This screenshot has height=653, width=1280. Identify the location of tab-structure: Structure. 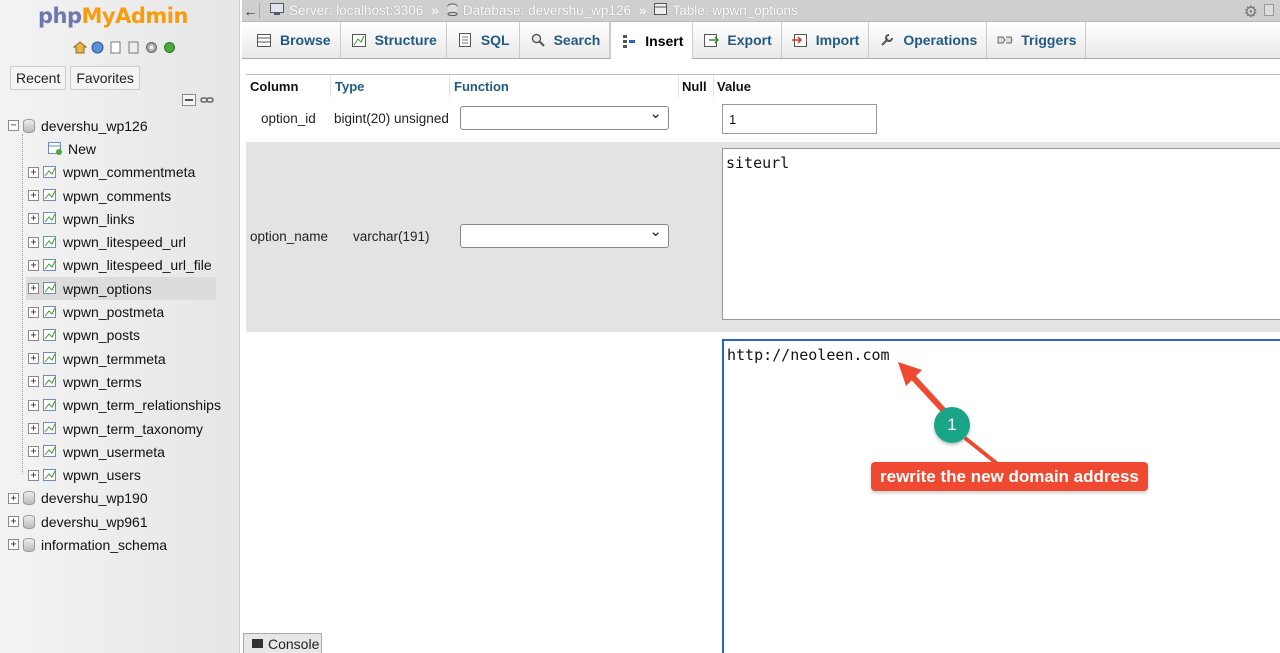
(394, 40).